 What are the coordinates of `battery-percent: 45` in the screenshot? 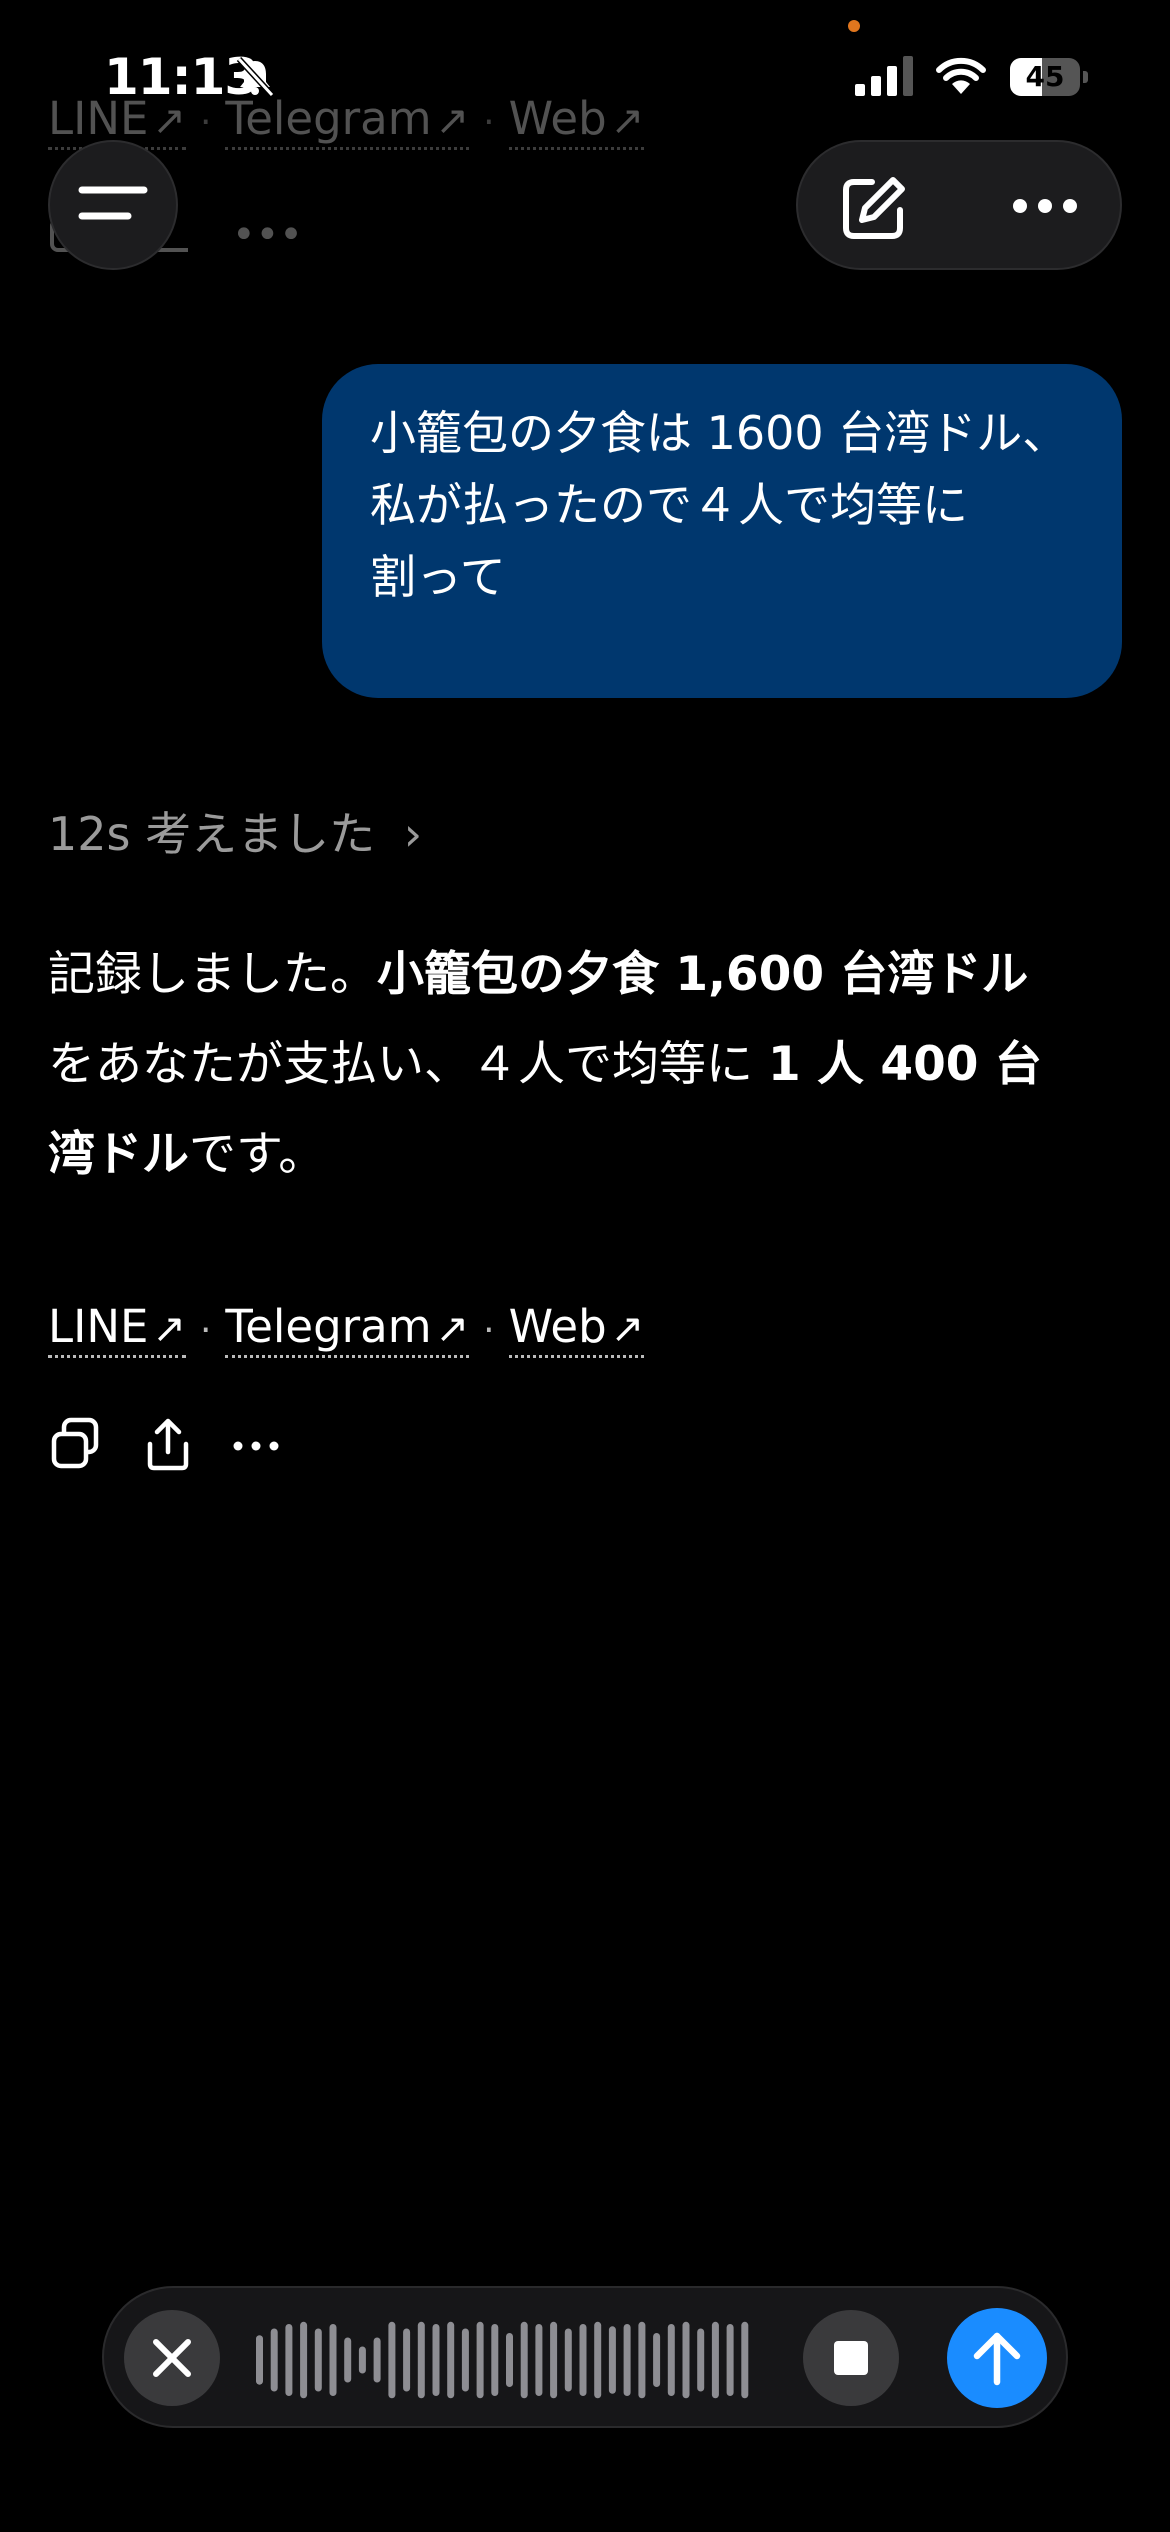 It's located at (1045, 76).